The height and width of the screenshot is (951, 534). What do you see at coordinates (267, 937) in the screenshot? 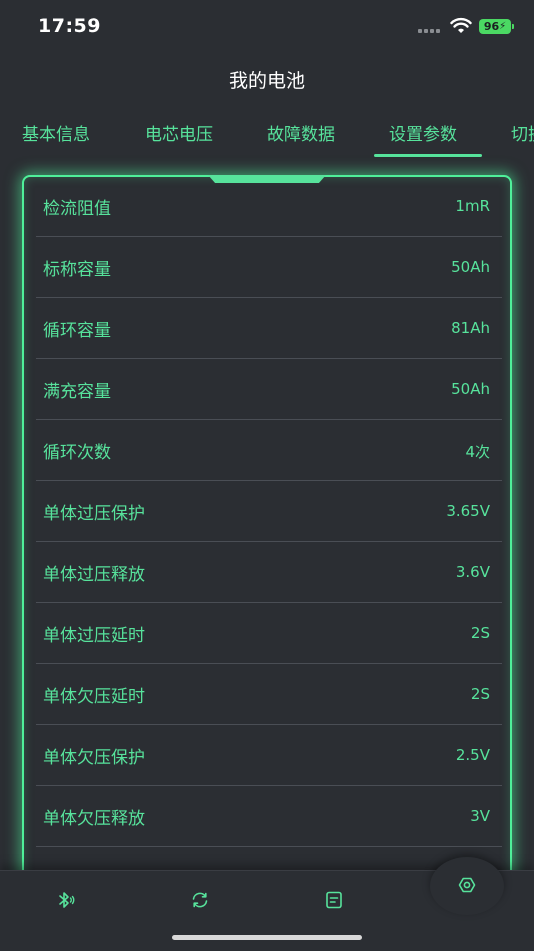
I see `home-indicator` at bounding box center [267, 937].